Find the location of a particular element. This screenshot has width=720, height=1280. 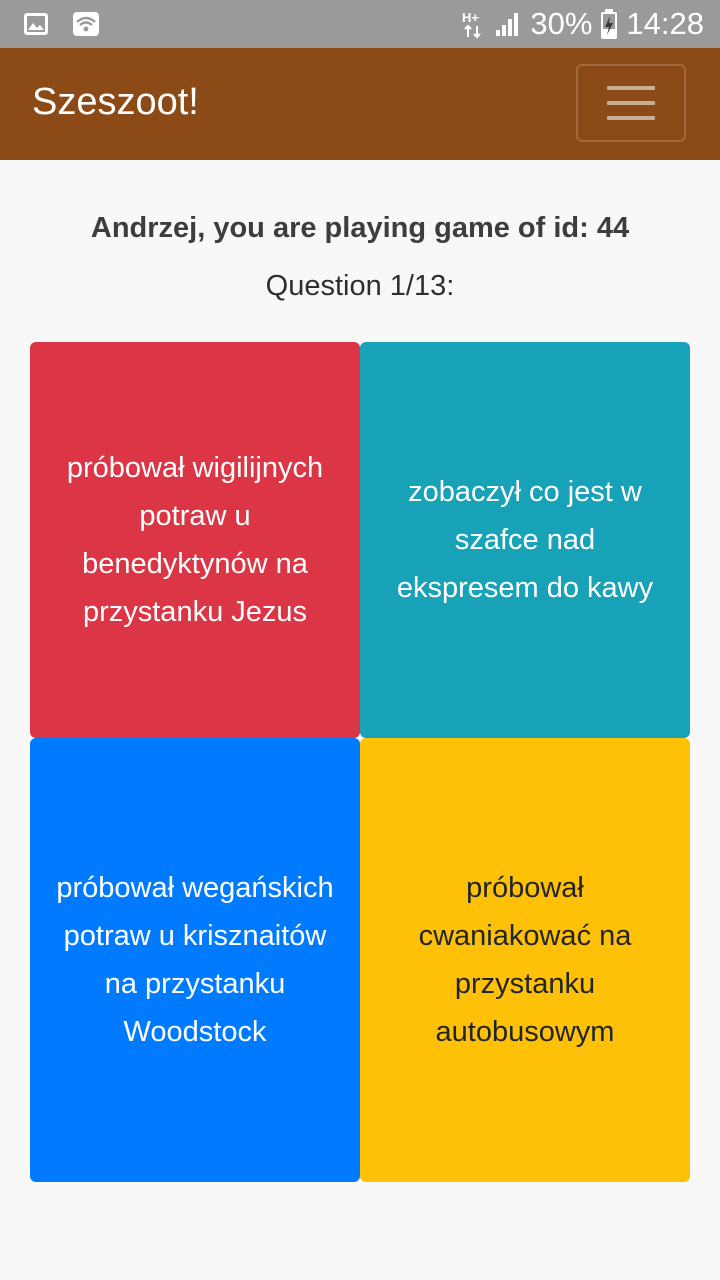

hamburger-icon is located at coordinates (631, 103).